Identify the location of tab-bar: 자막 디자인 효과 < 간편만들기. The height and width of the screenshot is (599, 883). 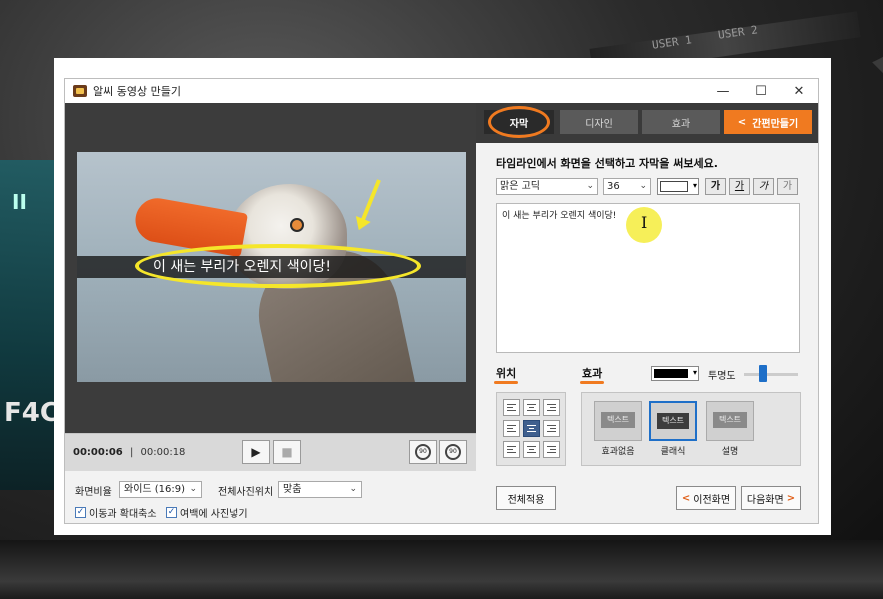
(647, 123).